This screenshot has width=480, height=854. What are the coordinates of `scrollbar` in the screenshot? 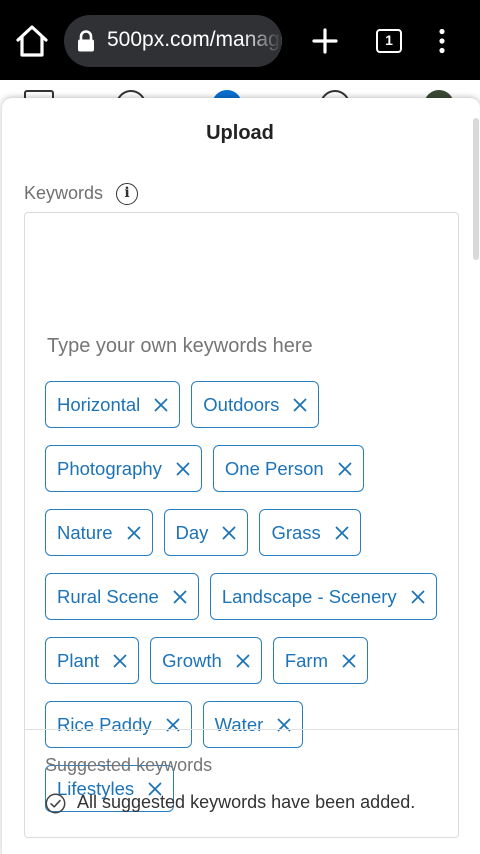 It's located at (476, 189).